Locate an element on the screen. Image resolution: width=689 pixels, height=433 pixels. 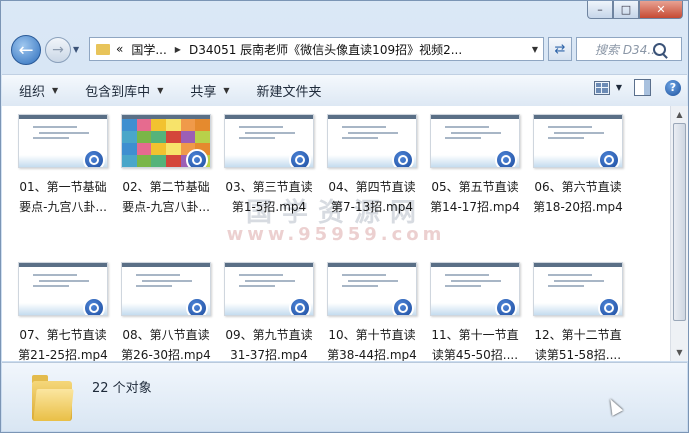
file-name-line: 12、第十二节直 is located at coordinates (578, 335).